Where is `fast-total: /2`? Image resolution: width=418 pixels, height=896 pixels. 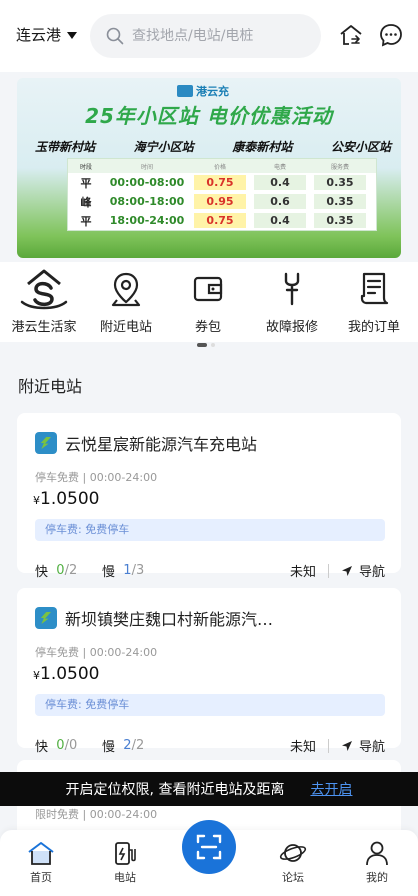
fast-total: /2 is located at coordinates (71, 570).